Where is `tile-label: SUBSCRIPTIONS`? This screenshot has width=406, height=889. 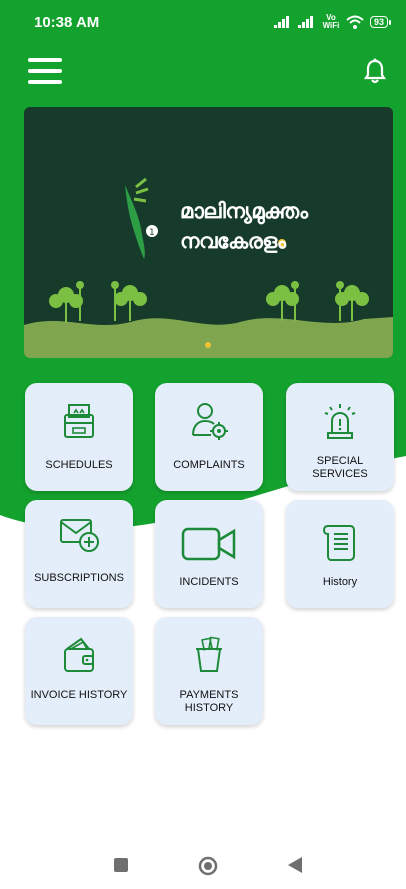
tile-label: SUBSCRIPTIONS is located at coordinates (79, 578).